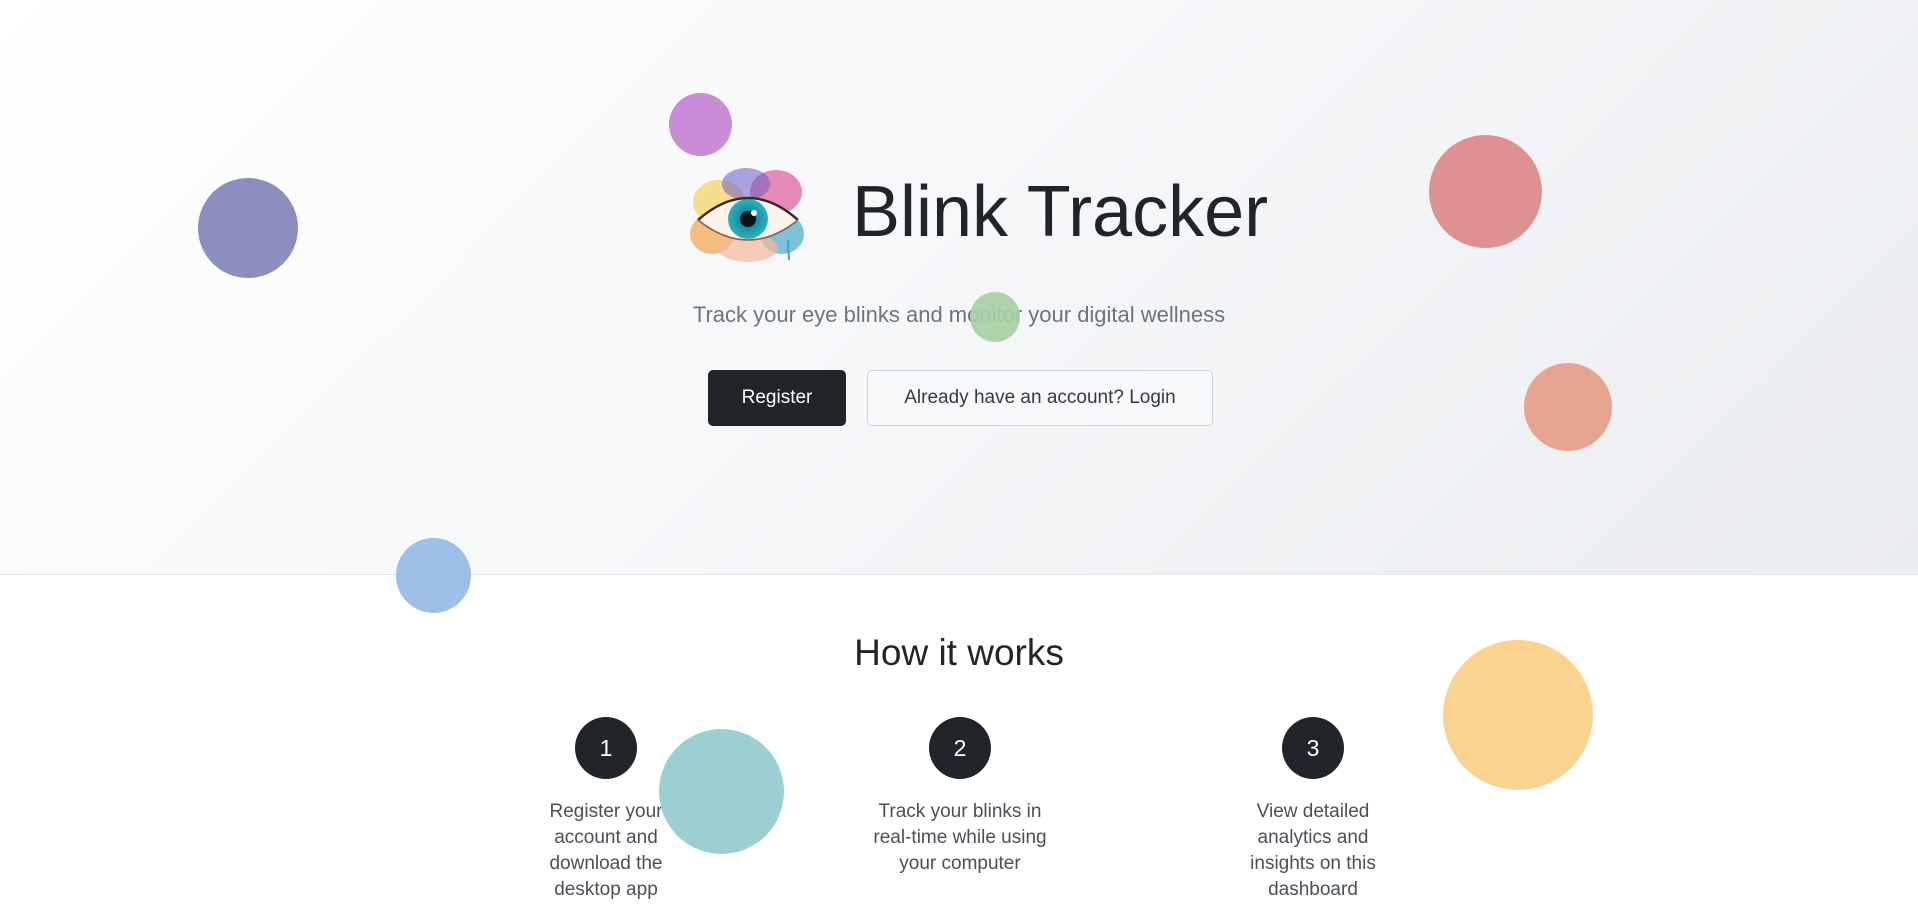  I want to click on app-title: Blink Tracker, so click(1060, 212).